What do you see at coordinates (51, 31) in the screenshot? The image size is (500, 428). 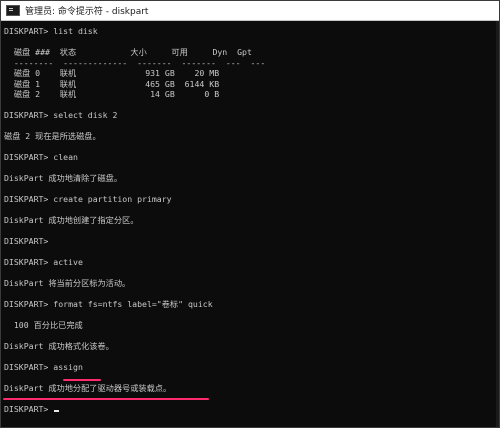 I see `console-line: DISKPART> list disk` at bounding box center [51, 31].